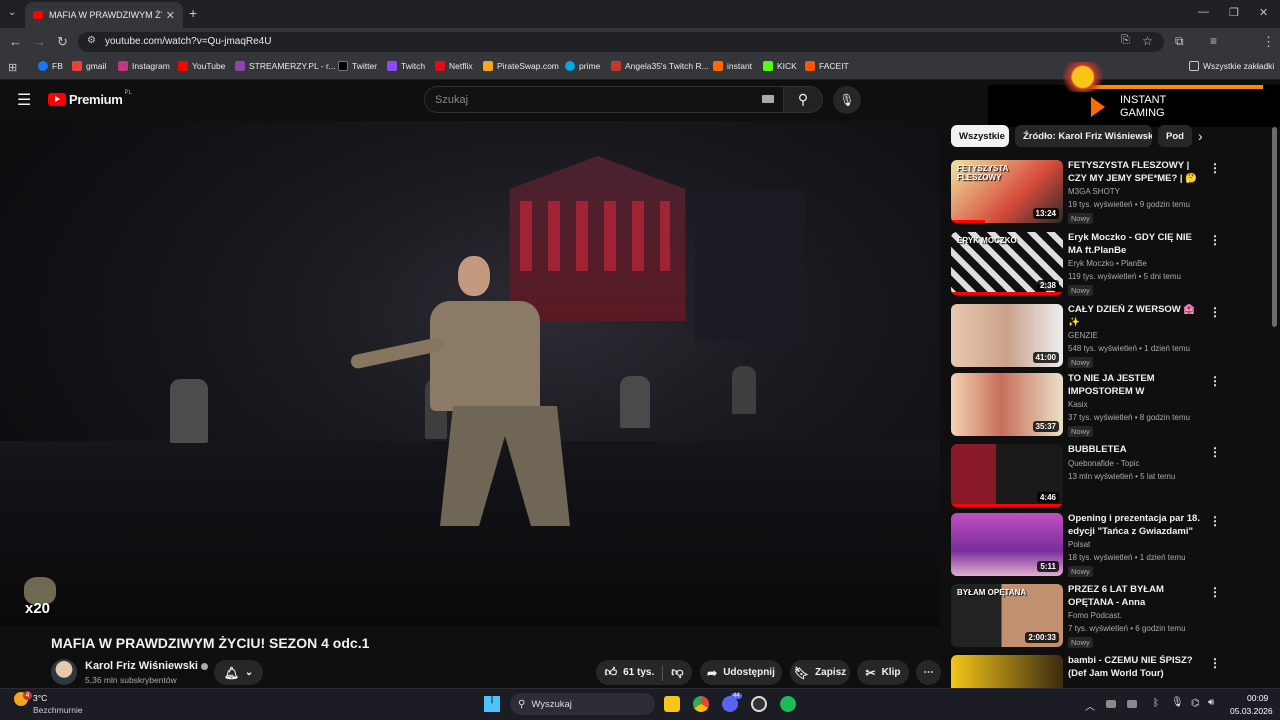 This screenshot has height=720, width=1280. I want to click on notifications-button: 🔔︎ ⌄, so click(238, 672).